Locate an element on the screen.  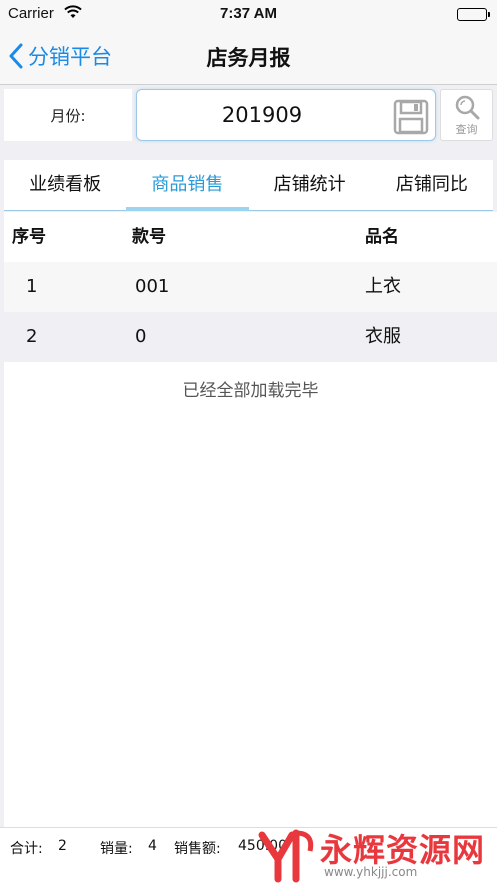
amount-label: 销售额: is located at coordinates (197, 849).